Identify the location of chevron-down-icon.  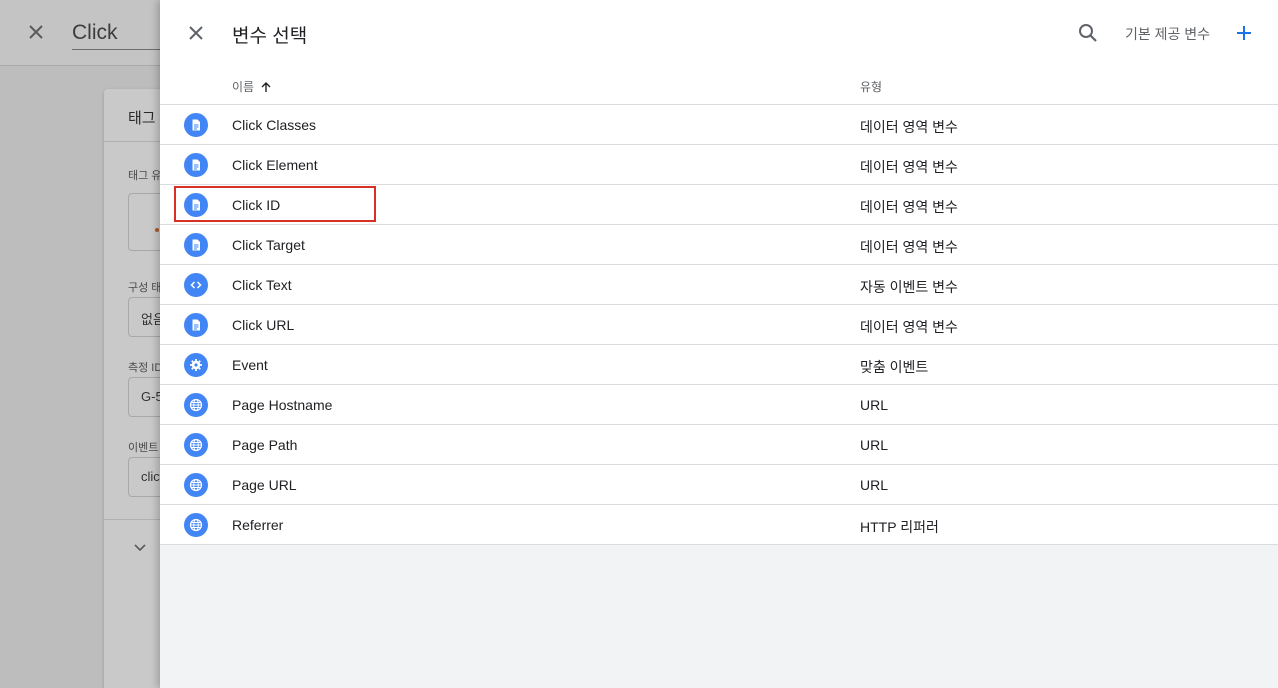
(140, 547).